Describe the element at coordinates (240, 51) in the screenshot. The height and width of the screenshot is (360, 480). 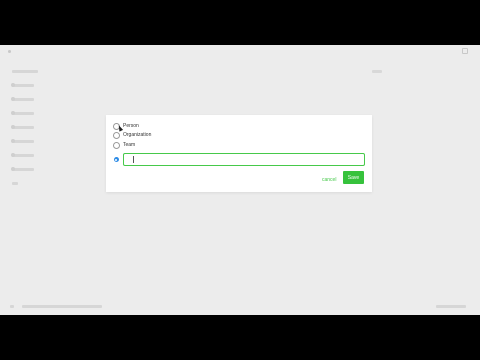
I see `app-topbar` at that location.